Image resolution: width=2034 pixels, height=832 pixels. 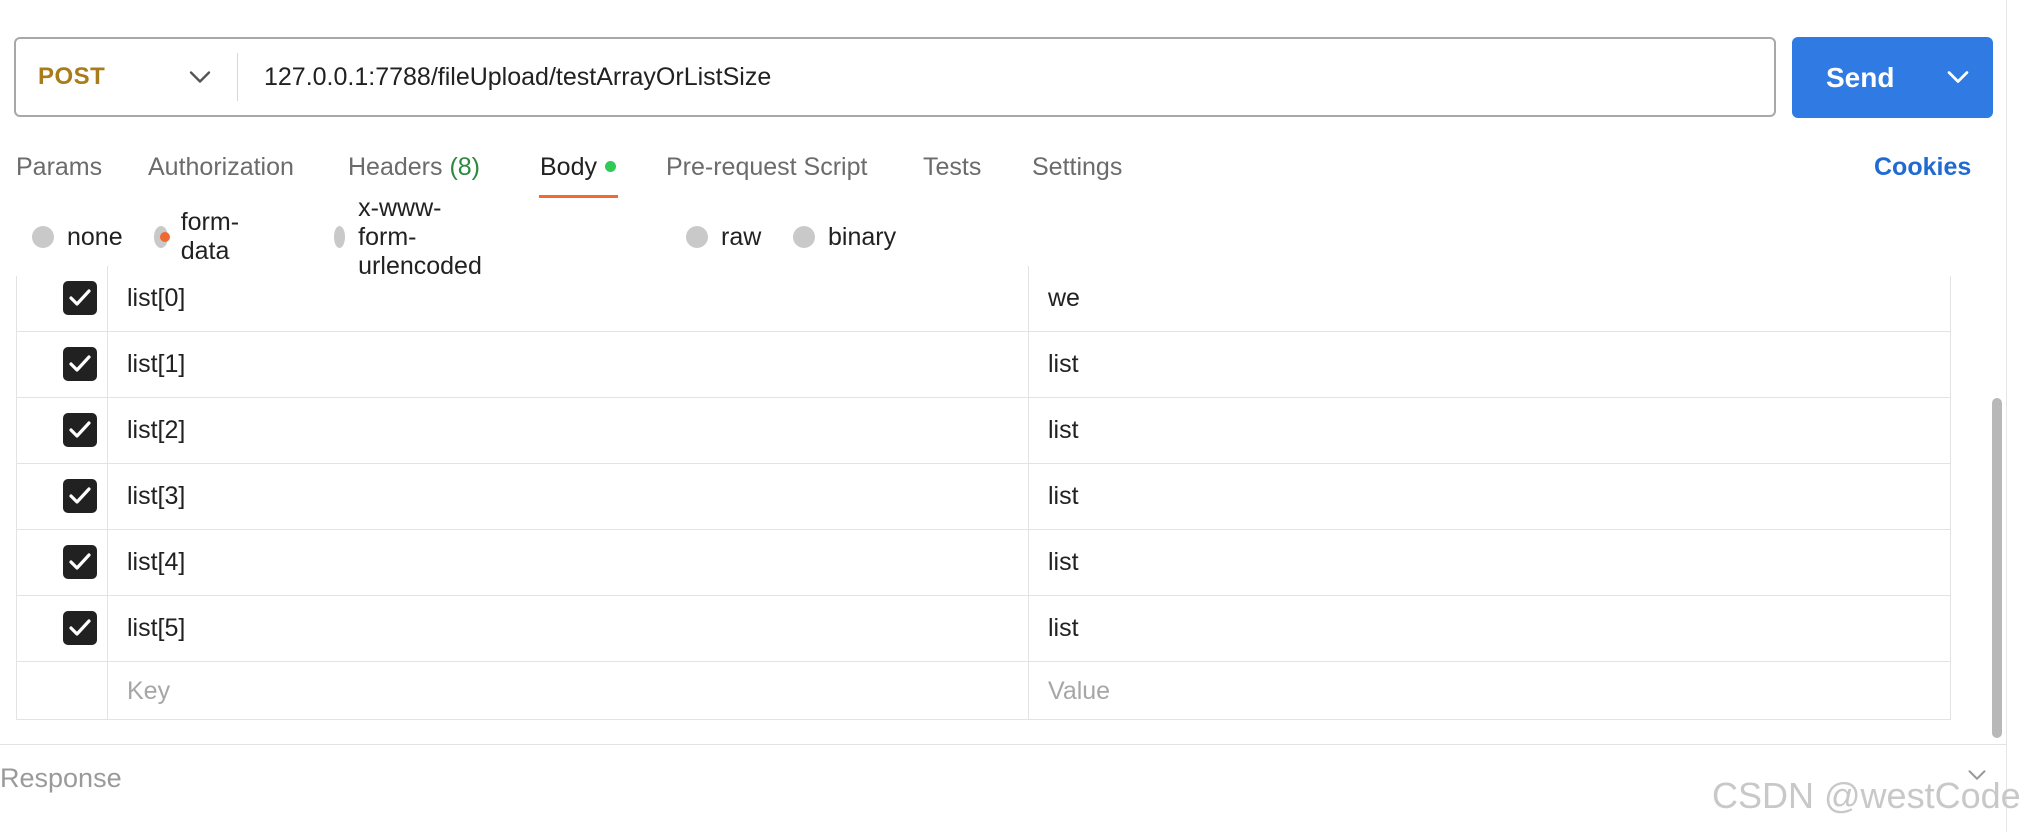 What do you see at coordinates (156, 430) in the screenshot?
I see `key-text: list[2]` at bounding box center [156, 430].